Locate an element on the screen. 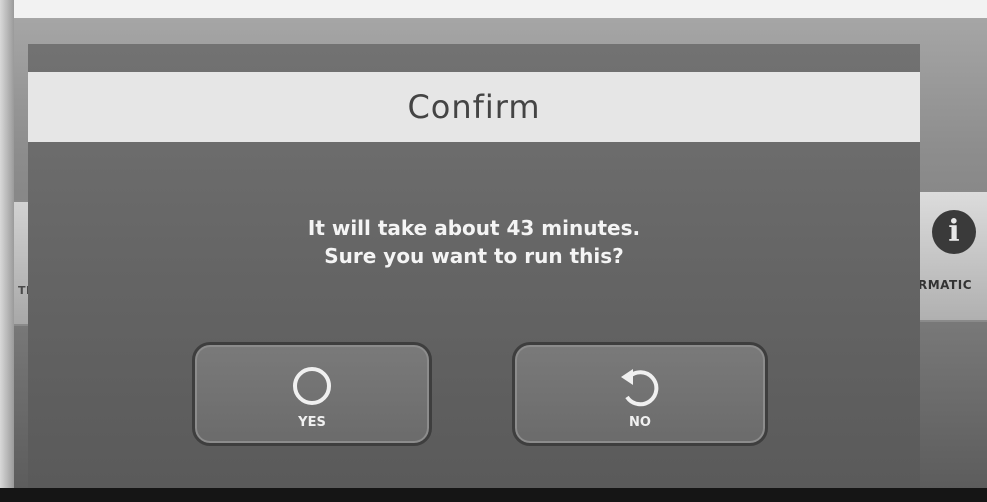 The height and width of the screenshot is (502, 987). background-tile-right: i RMATIC is located at coordinates (949, 256).